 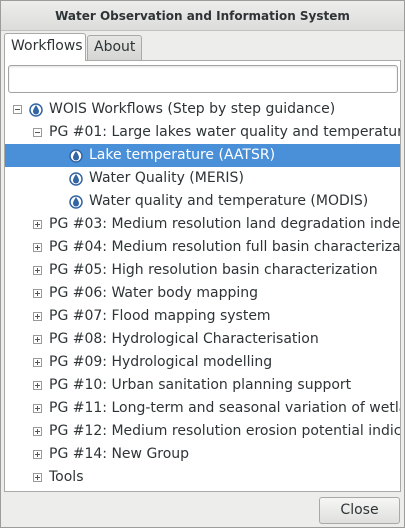 I want to click on tree-group-label: Tools, so click(x=66, y=477).